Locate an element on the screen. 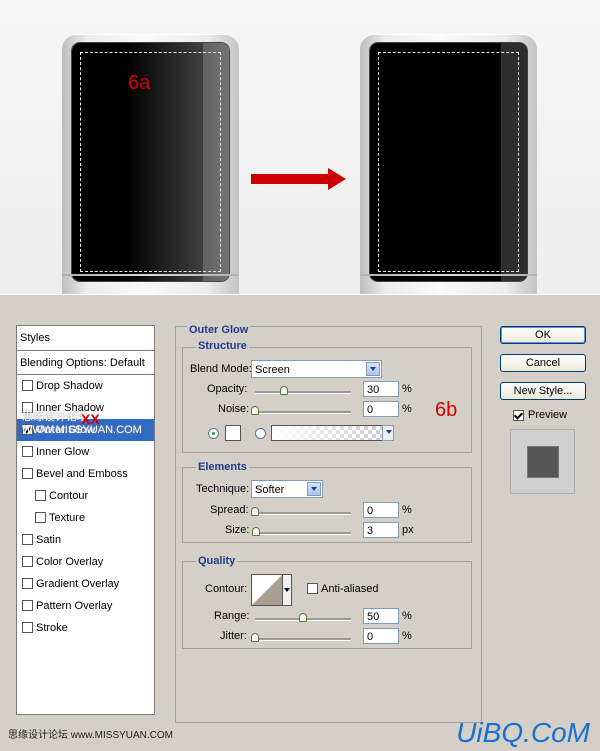  technique-label: Technique: is located at coordinates (223, 489).